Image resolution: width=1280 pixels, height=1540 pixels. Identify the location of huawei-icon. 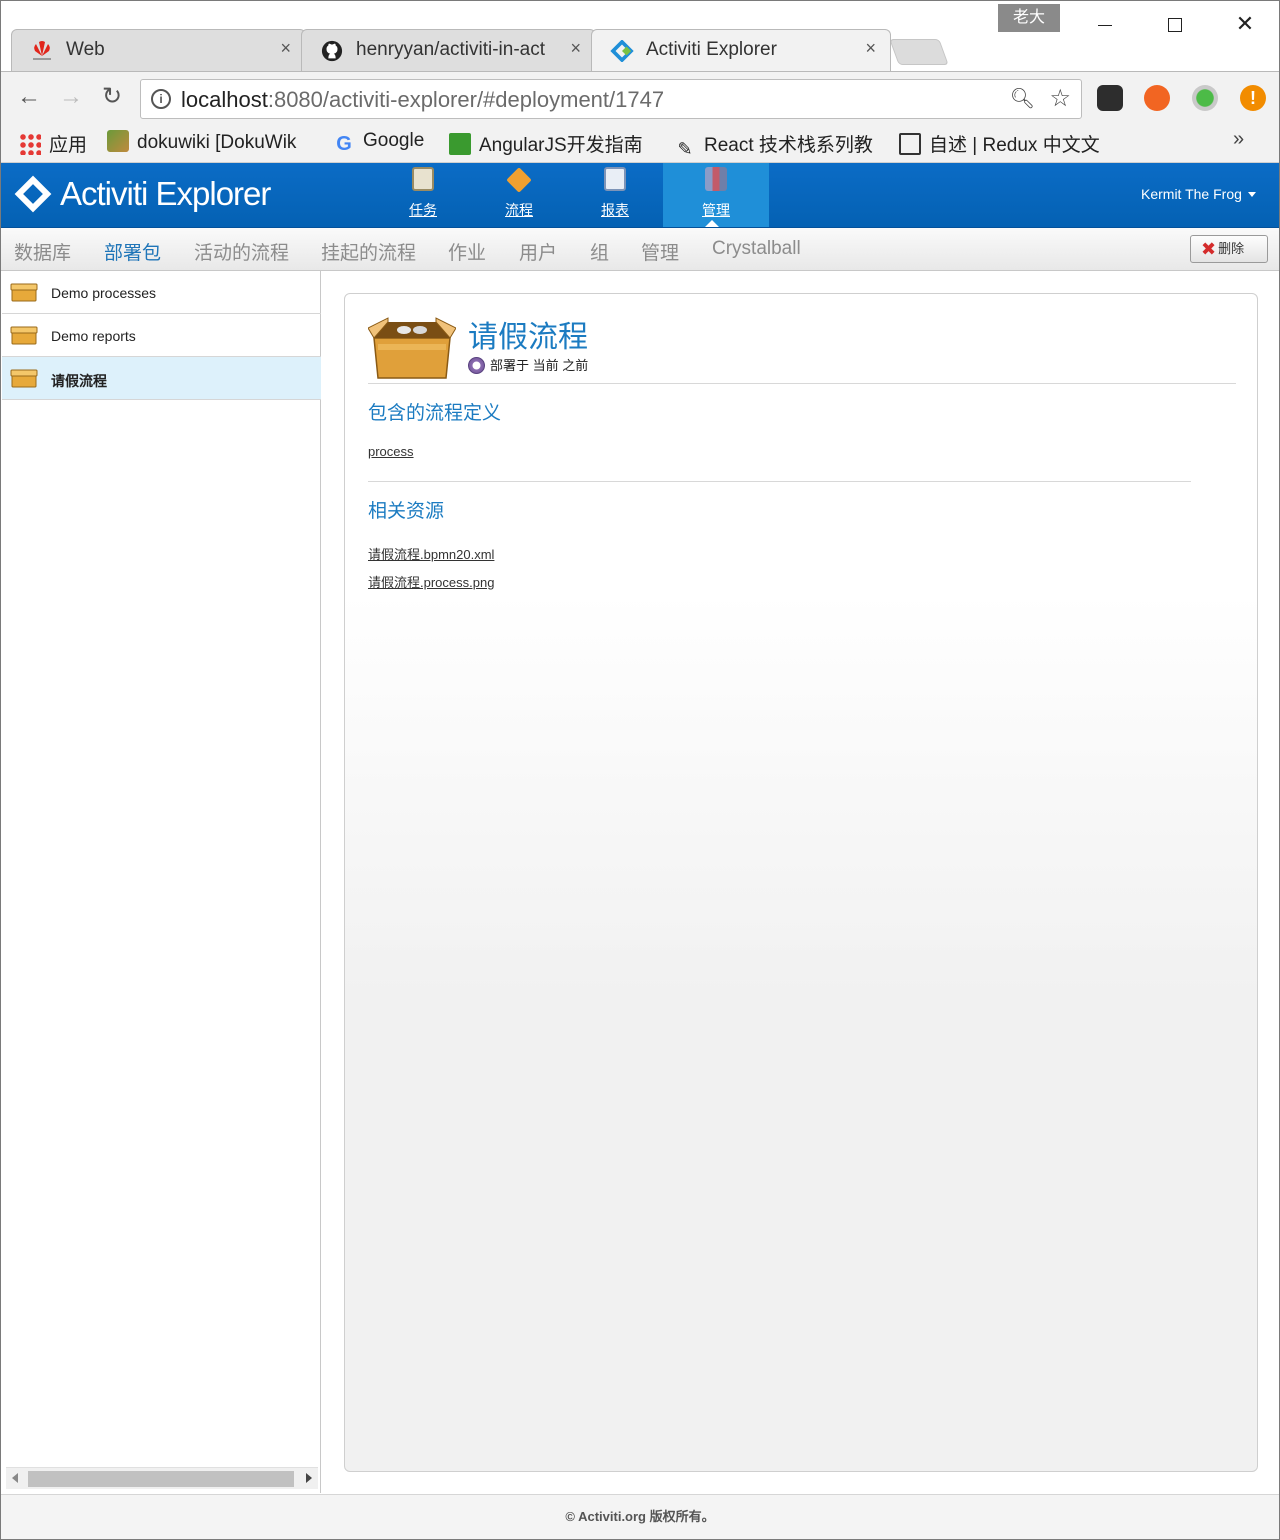
(42, 50).